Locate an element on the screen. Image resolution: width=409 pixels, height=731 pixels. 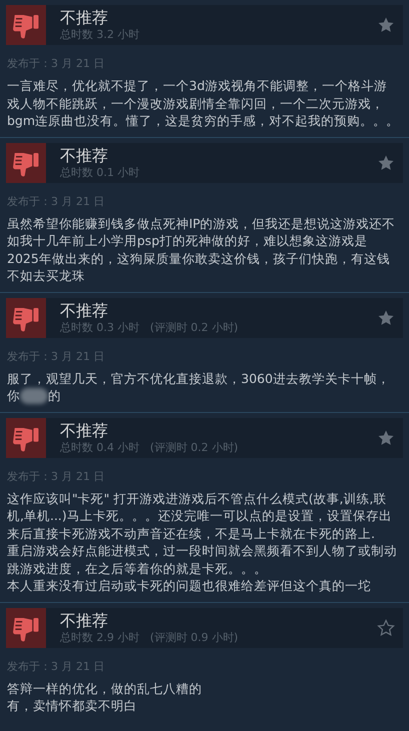
review-text-line: 来后直接卡死游戏不动声音还在续，不是马上卡就在卡死的路上. is located at coordinates (191, 533).